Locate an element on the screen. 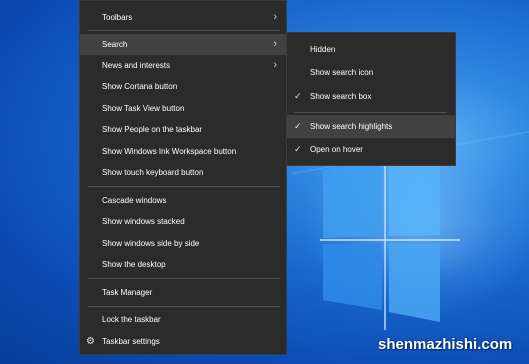 The width and height of the screenshot is (529, 364). menu-item-show-cortana: Show Cortana button is located at coordinates (183, 86).